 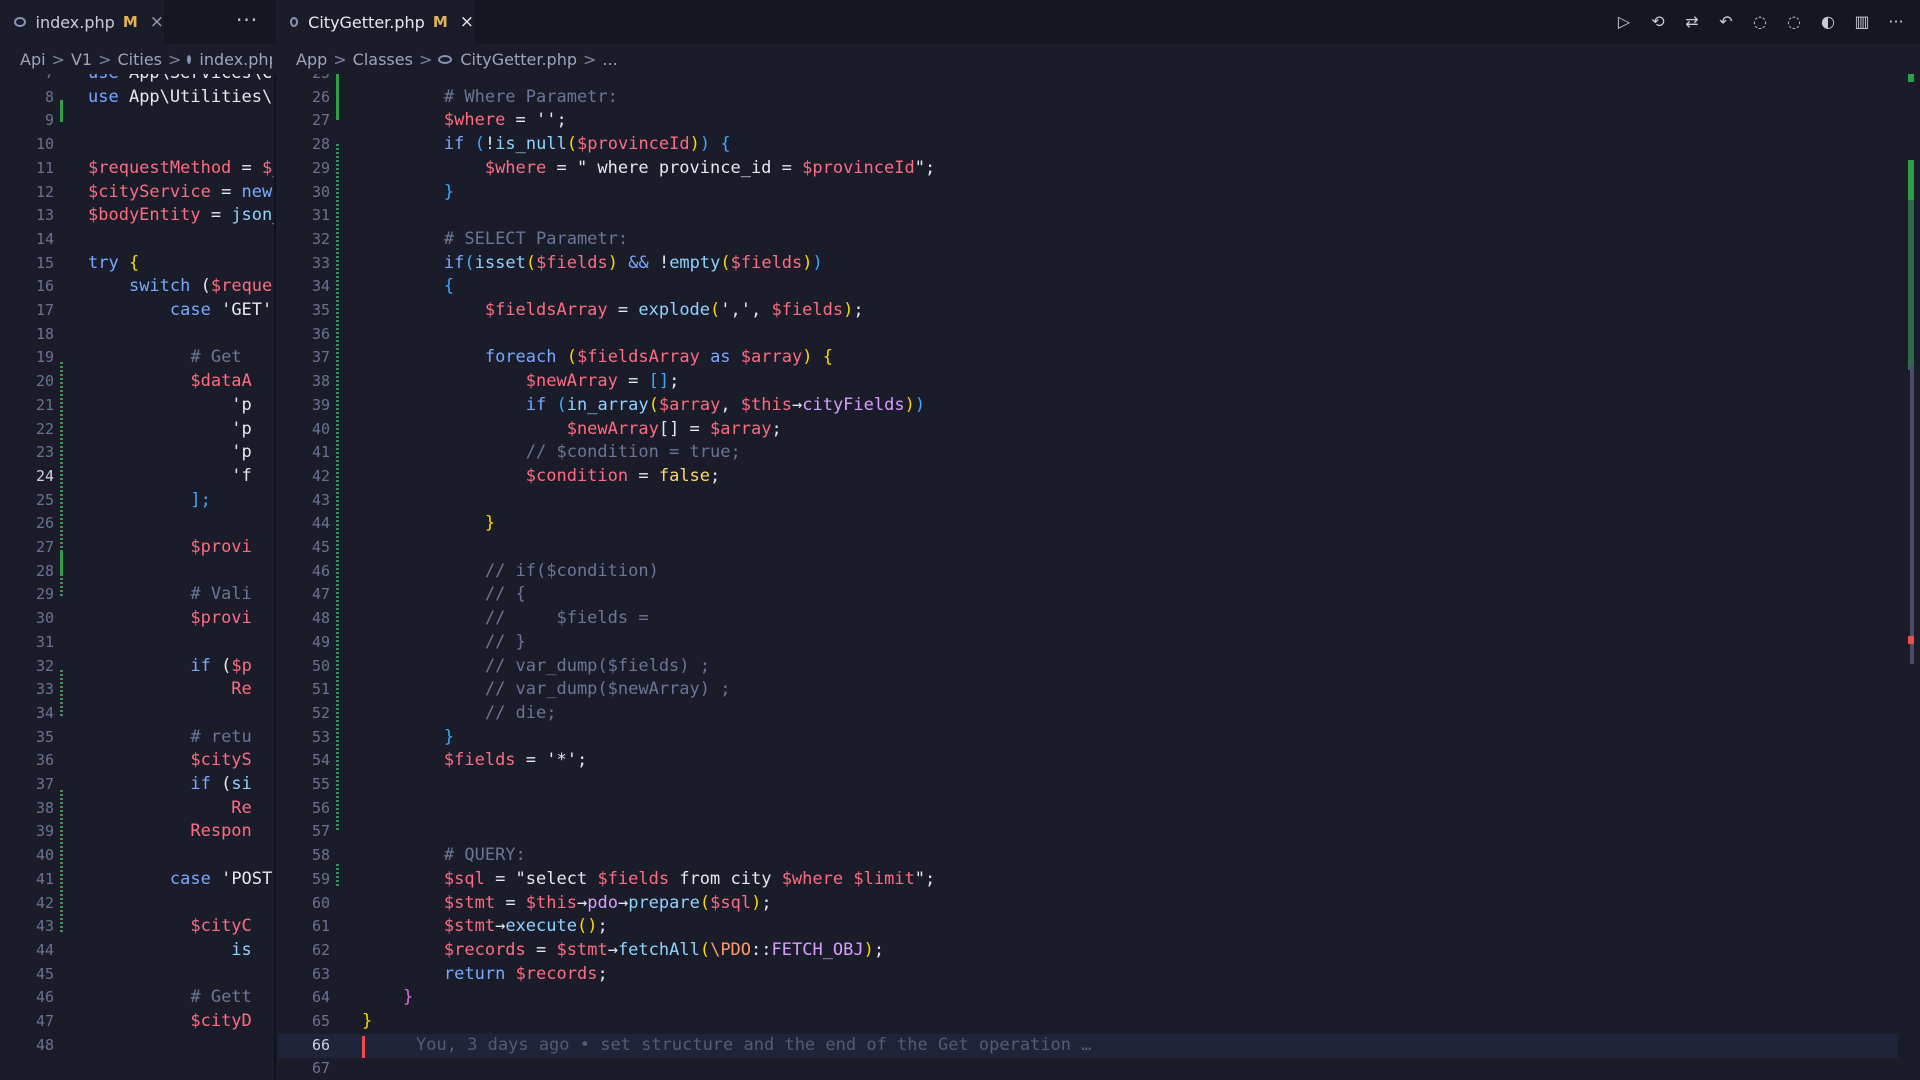 I want to click on code-line: // if($condition), so click(x=510, y=572).